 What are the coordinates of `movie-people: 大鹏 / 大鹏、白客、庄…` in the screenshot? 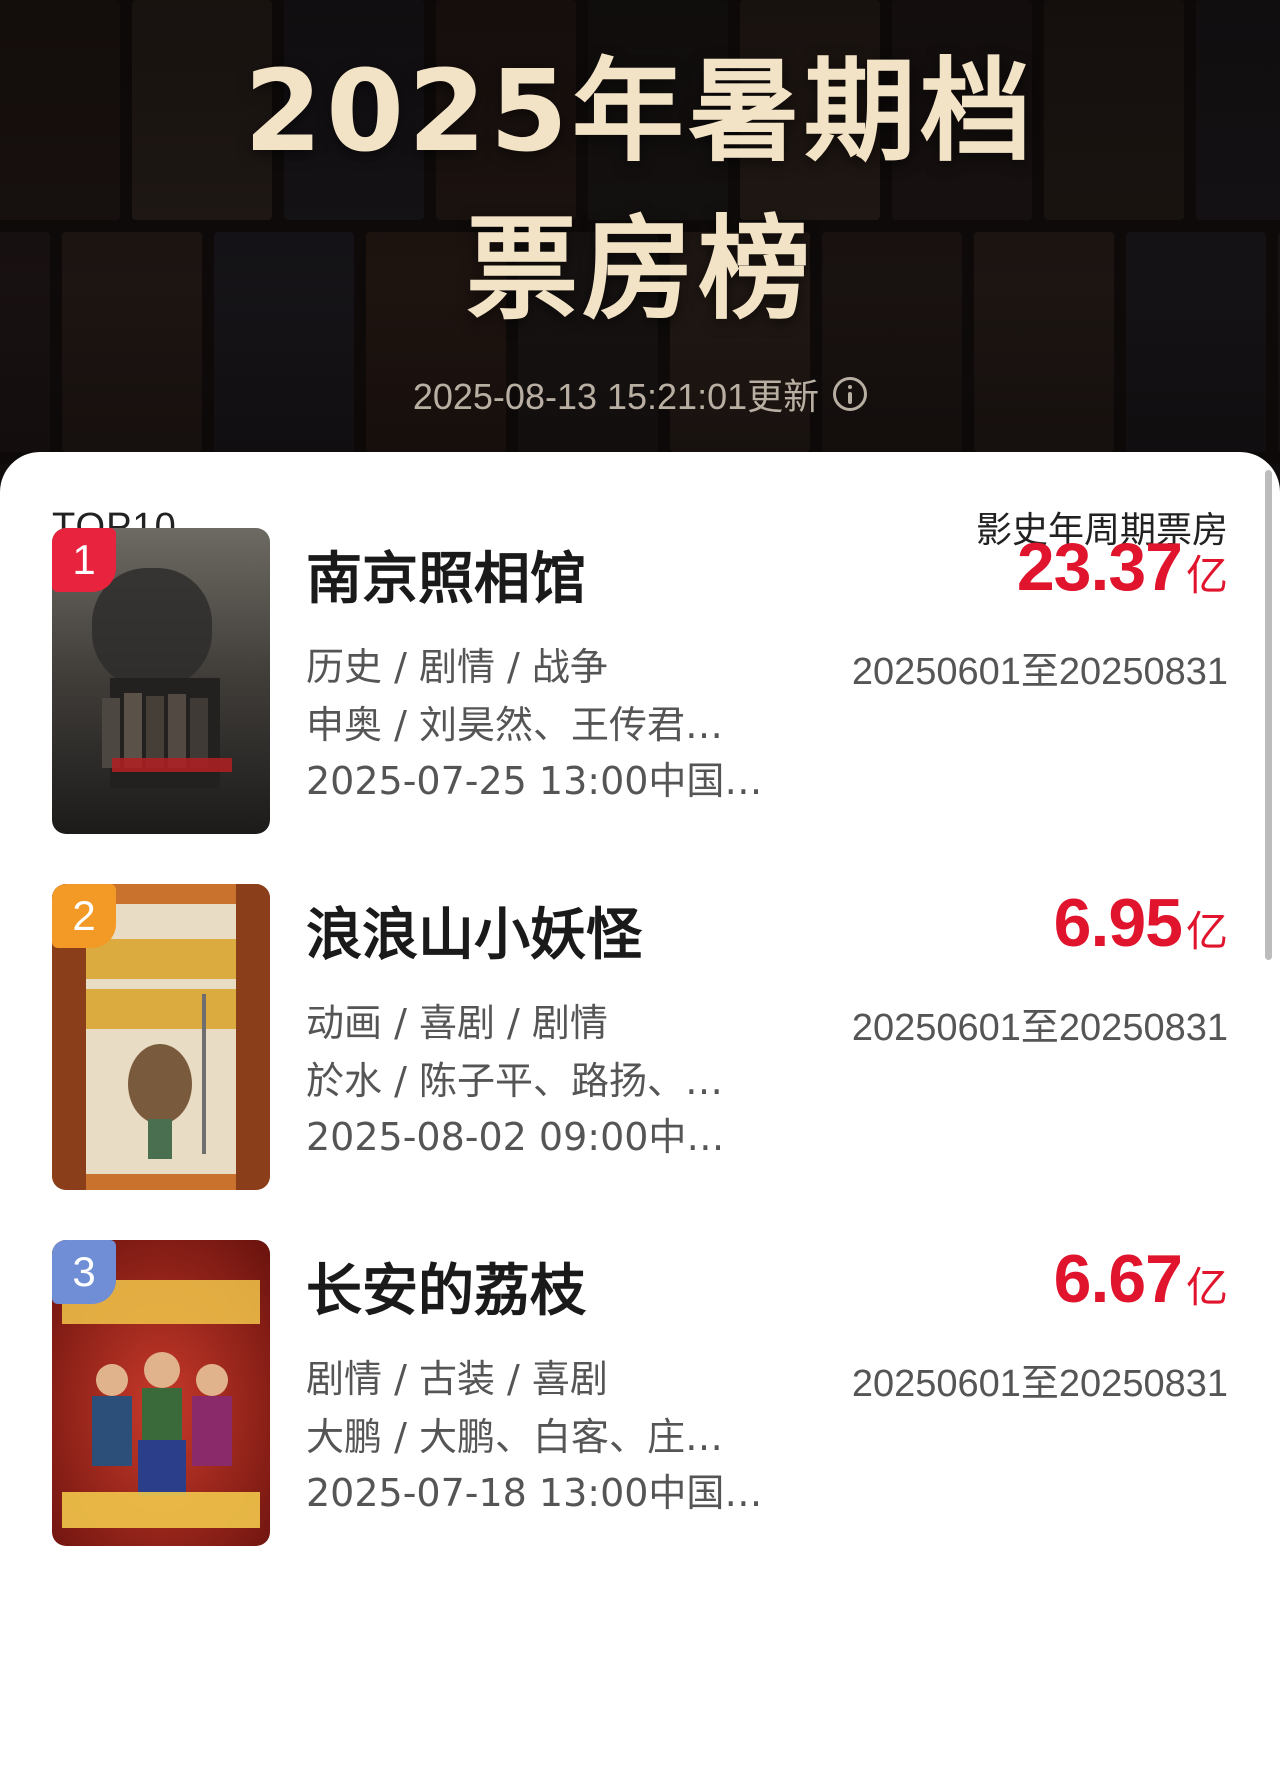 It's located at (514, 1437).